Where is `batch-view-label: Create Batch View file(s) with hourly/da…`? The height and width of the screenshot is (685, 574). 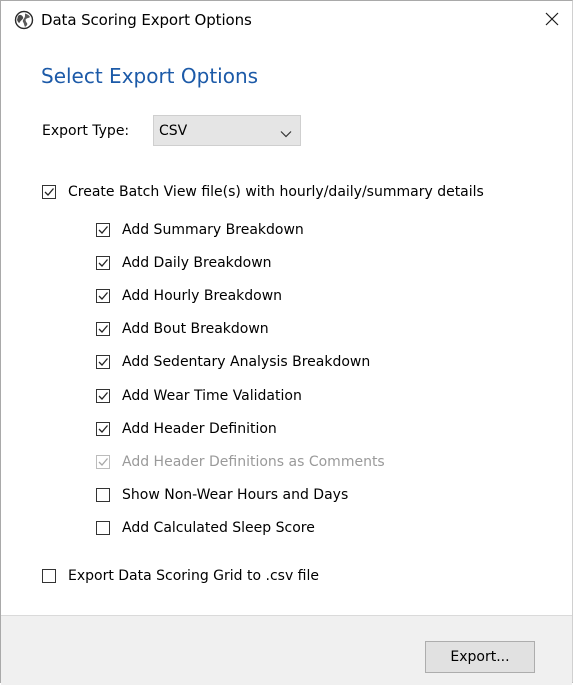 batch-view-label: Create Batch View file(s) with hourly/da… is located at coordinates (276, 192).